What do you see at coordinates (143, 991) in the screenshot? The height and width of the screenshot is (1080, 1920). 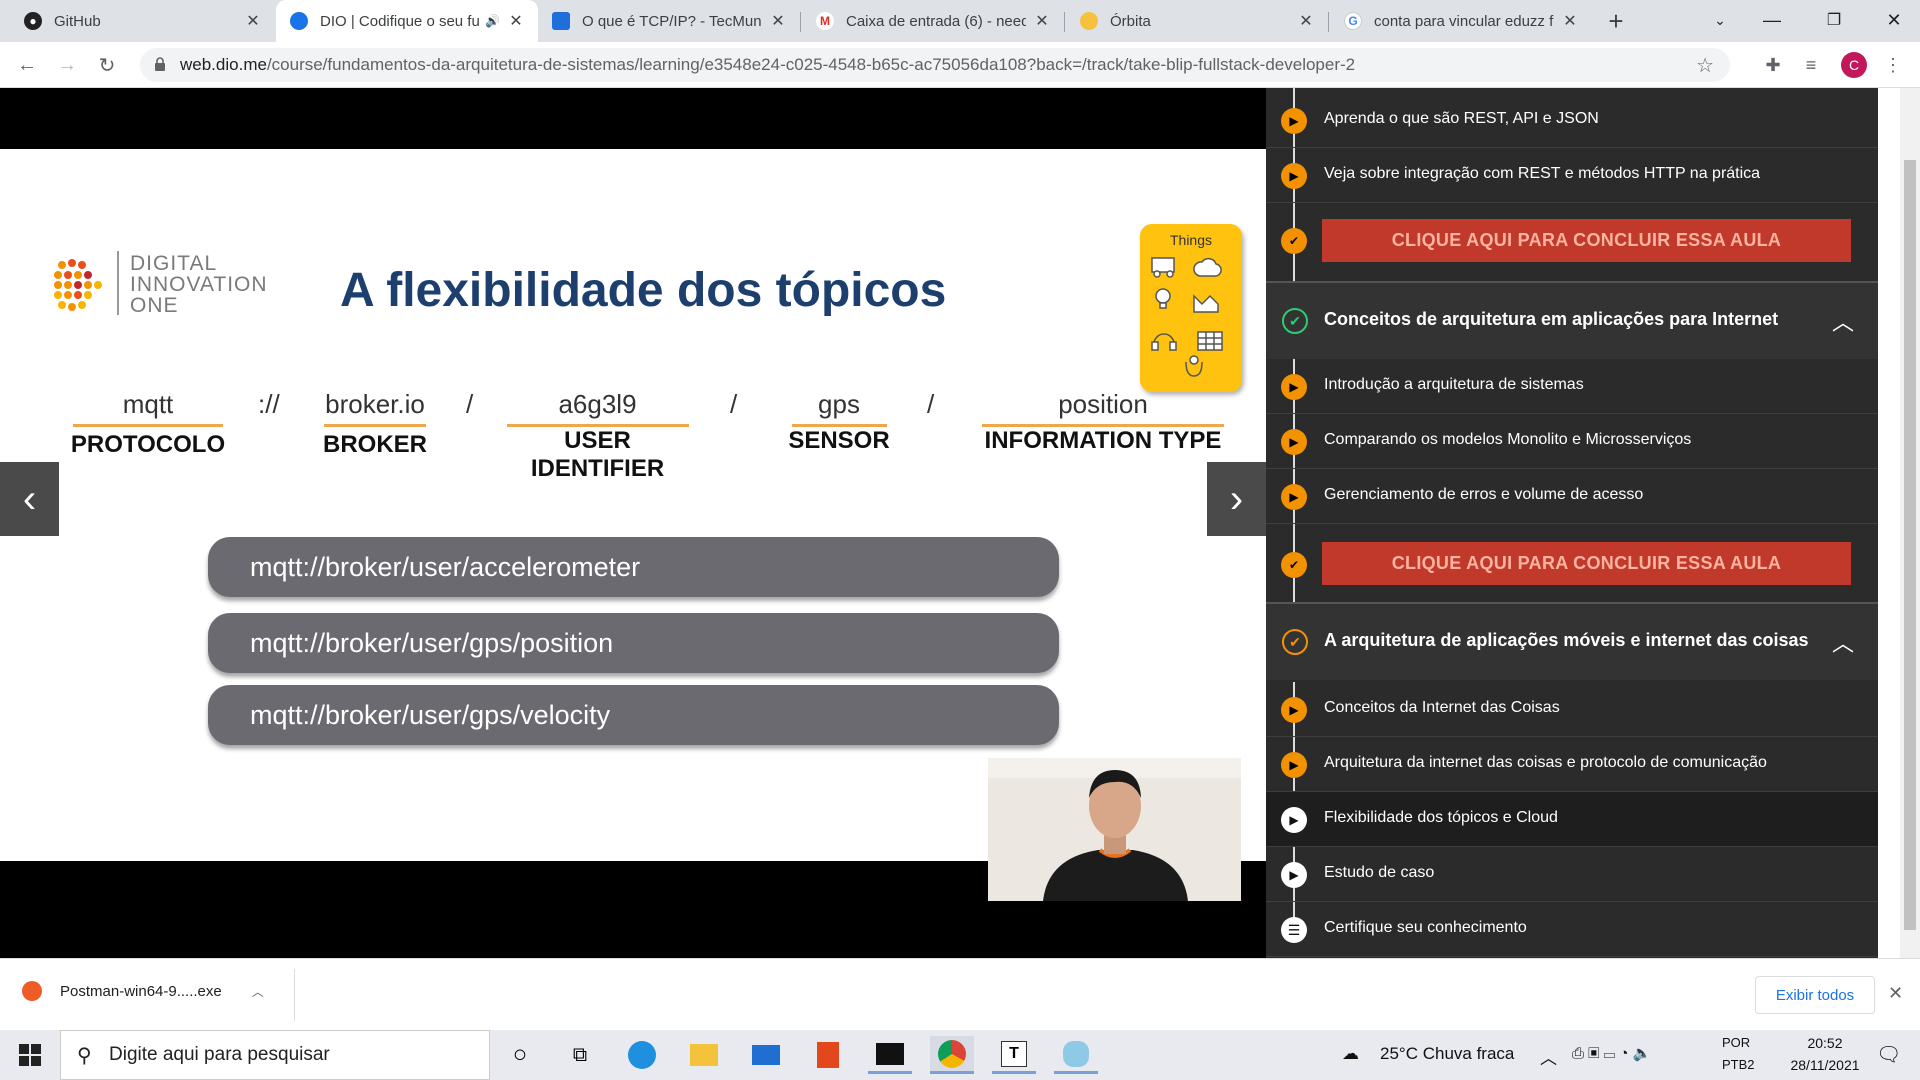 I see `download-item: Postman-win64-9.....exe ︿` at bounding box center [143, 991].